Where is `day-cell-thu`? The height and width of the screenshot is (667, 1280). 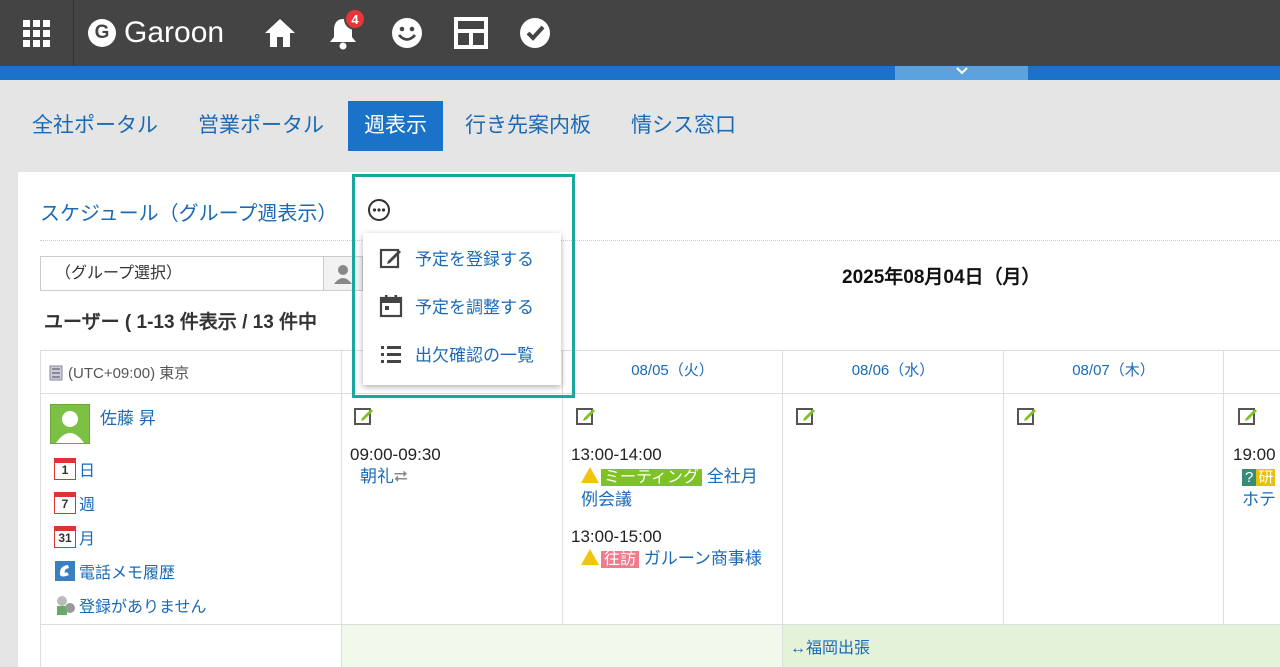 day-cell-thu is located at coordinates (1113, 508).